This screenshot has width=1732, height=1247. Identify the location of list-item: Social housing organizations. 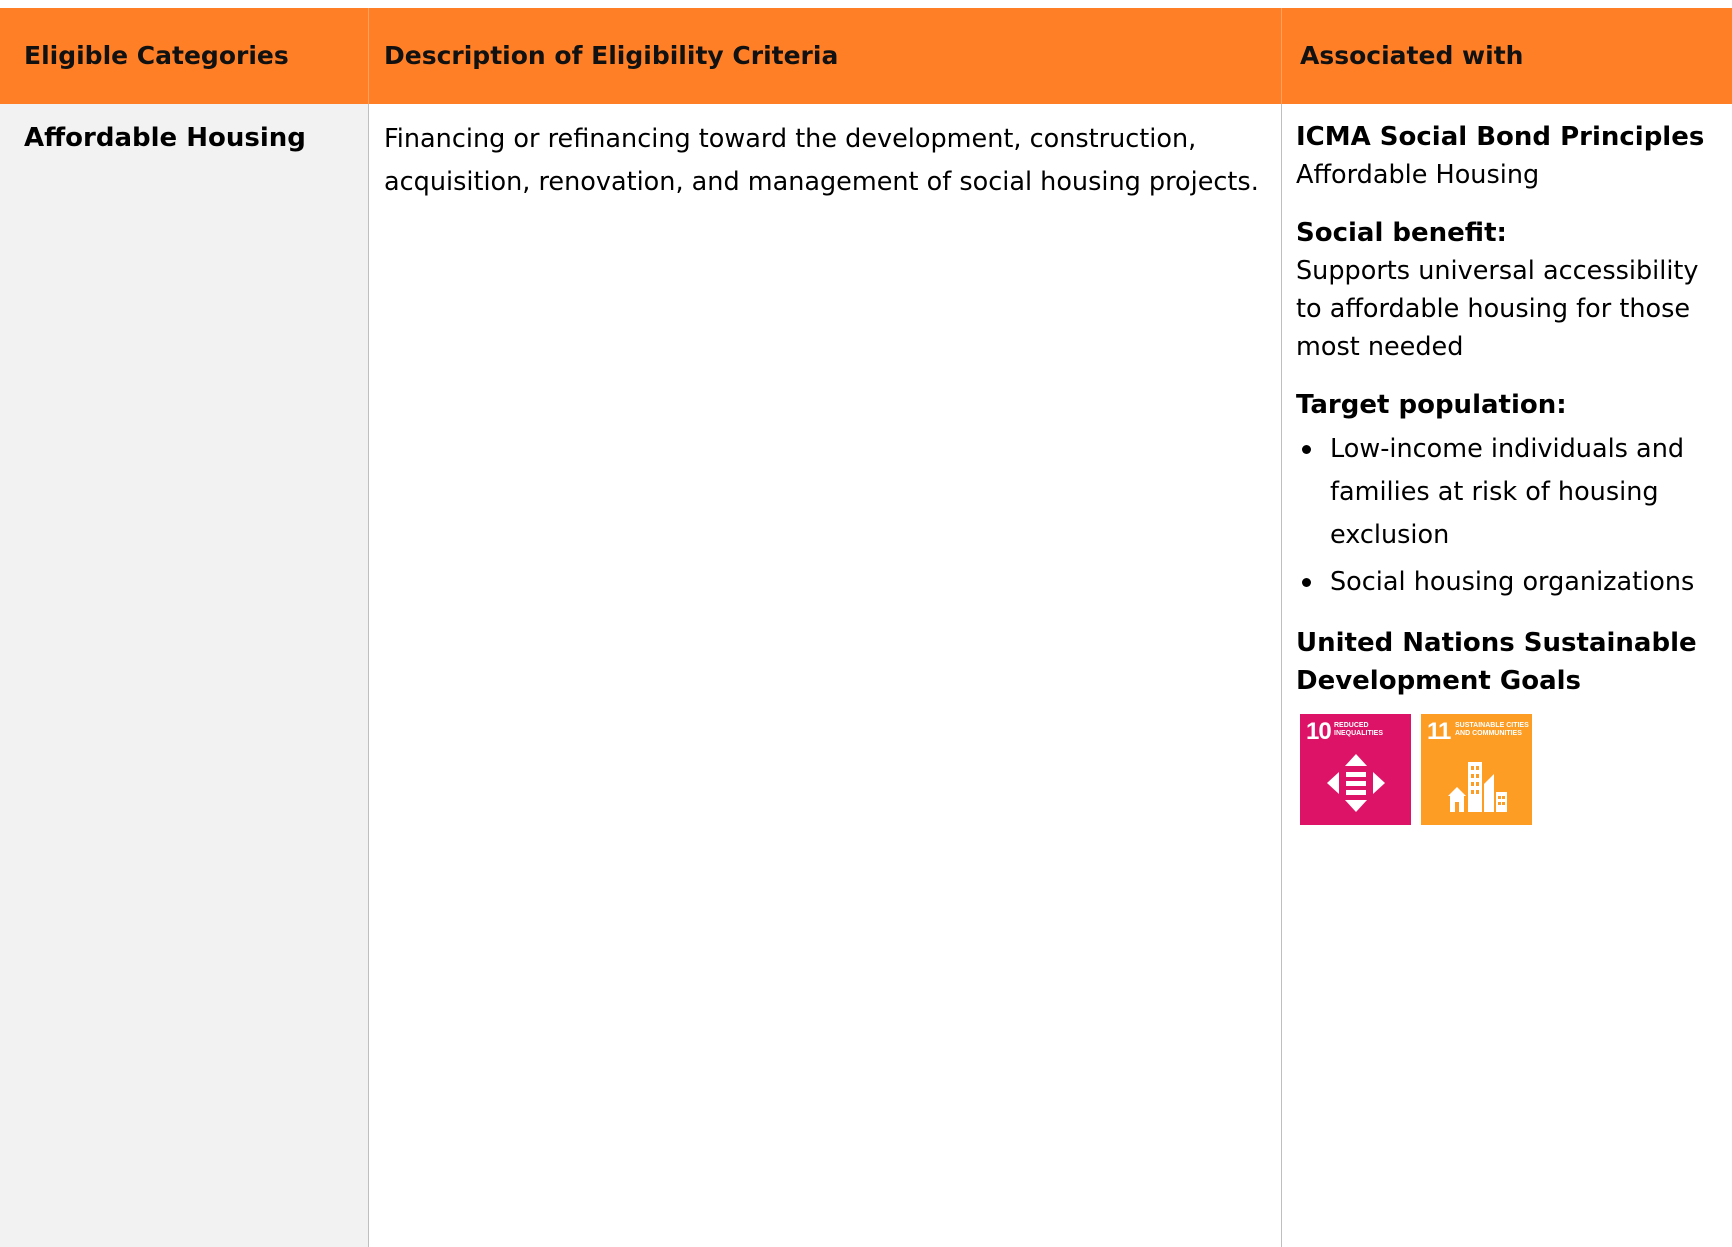
(1511, 582).